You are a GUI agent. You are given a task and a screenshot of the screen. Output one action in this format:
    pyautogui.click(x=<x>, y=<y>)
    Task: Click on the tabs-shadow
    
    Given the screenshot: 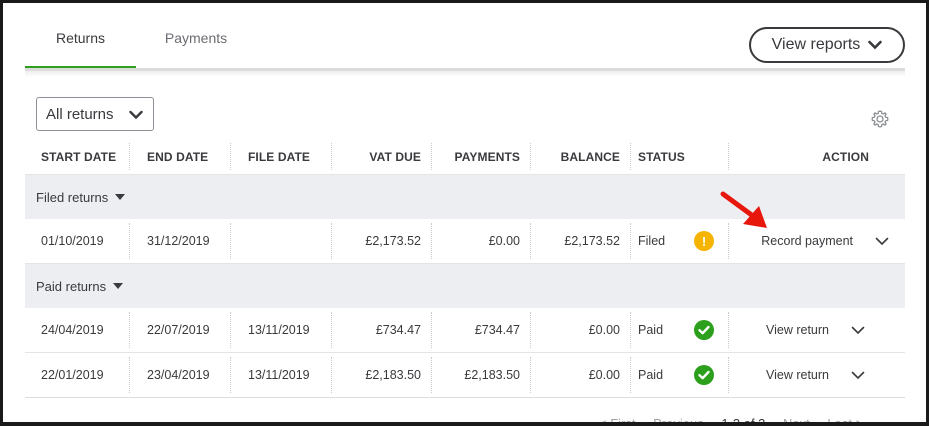 What is the action you would take?
    pyautogui.click(x=465, y=74)
    